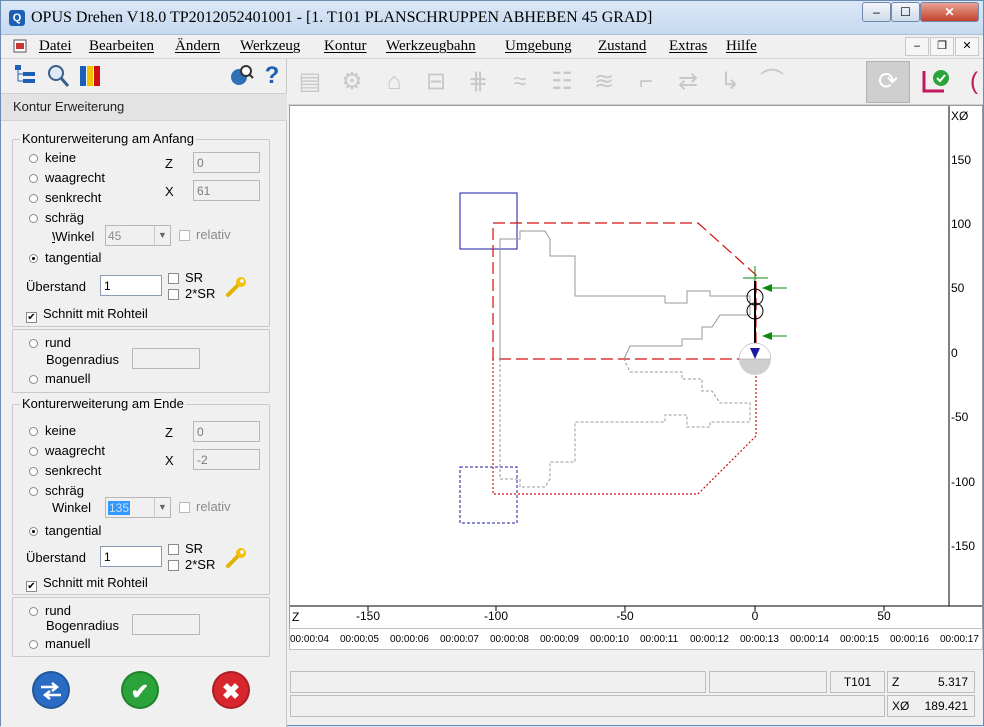  I want to click on ueberstand-field-start: 1, so click(131, 285).